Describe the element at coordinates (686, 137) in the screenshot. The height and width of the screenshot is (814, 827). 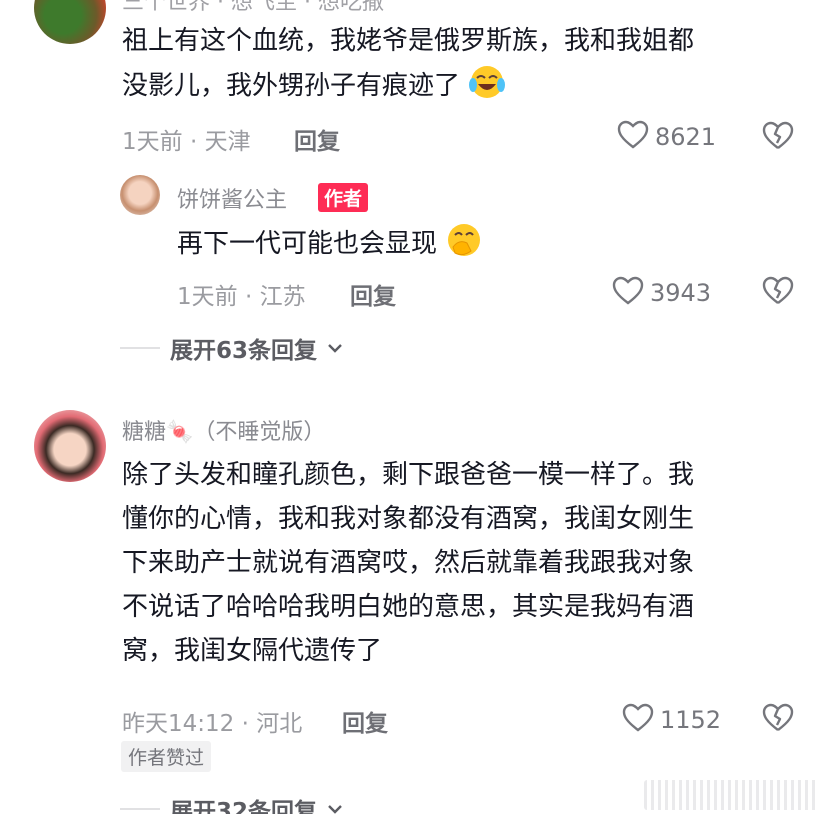
I see `like-count: 8621` at that location.